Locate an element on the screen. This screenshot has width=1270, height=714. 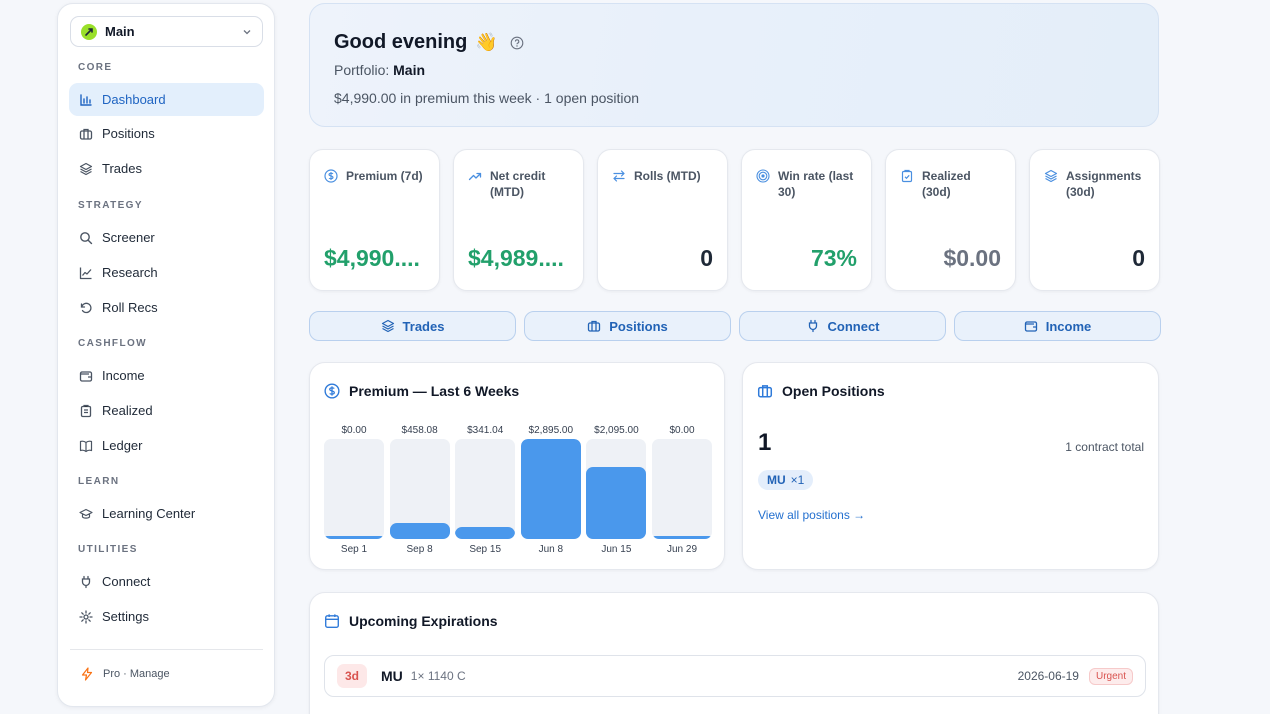
bar-category-label: Jun 15 is located at coordinates (616, 549).